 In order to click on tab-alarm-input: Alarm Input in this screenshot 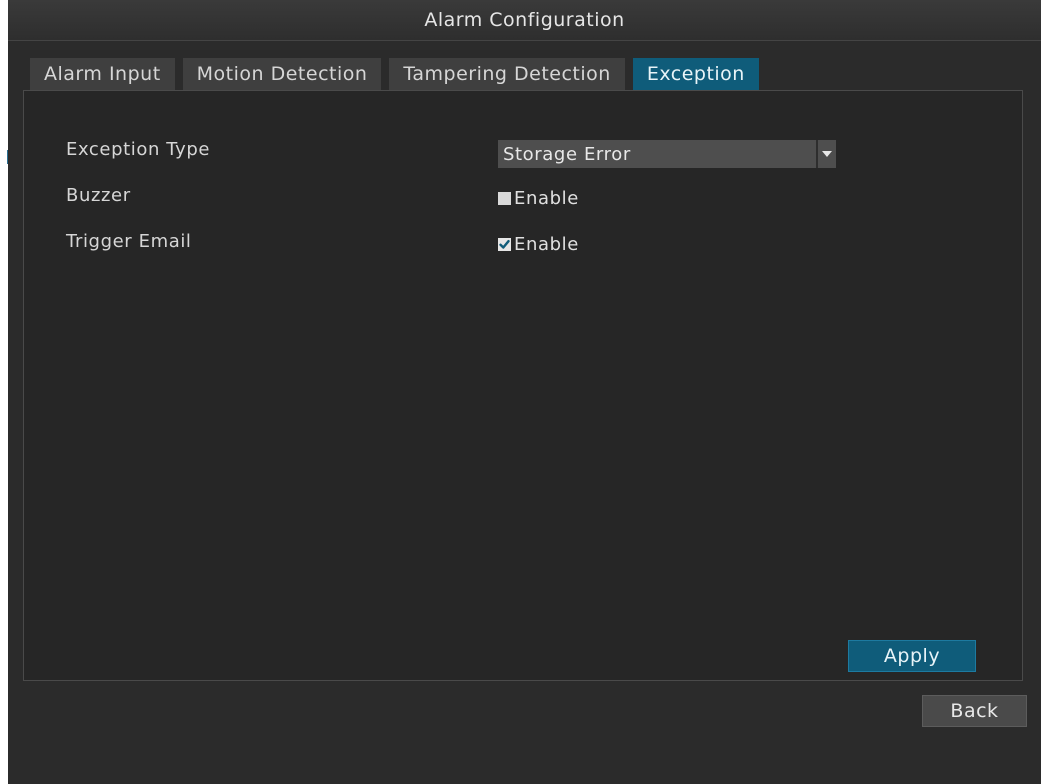, I will do `click(102, 74)`.